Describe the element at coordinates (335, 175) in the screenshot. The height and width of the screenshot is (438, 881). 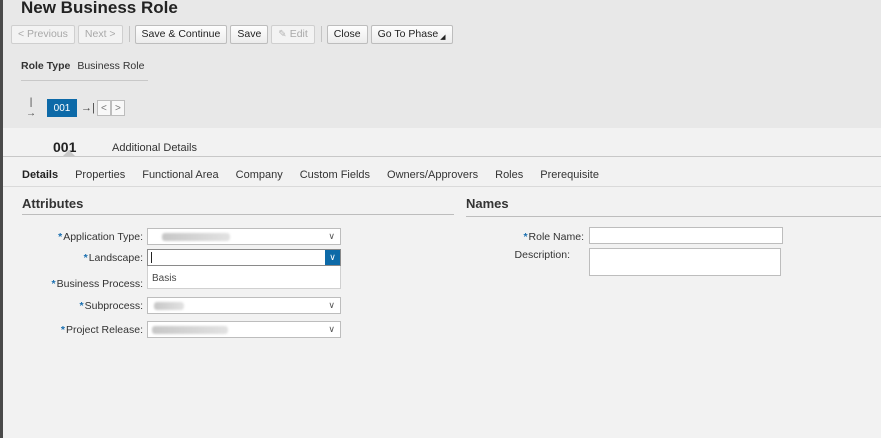
I see `subtab-custom-fields: Custom Fields` at that location.